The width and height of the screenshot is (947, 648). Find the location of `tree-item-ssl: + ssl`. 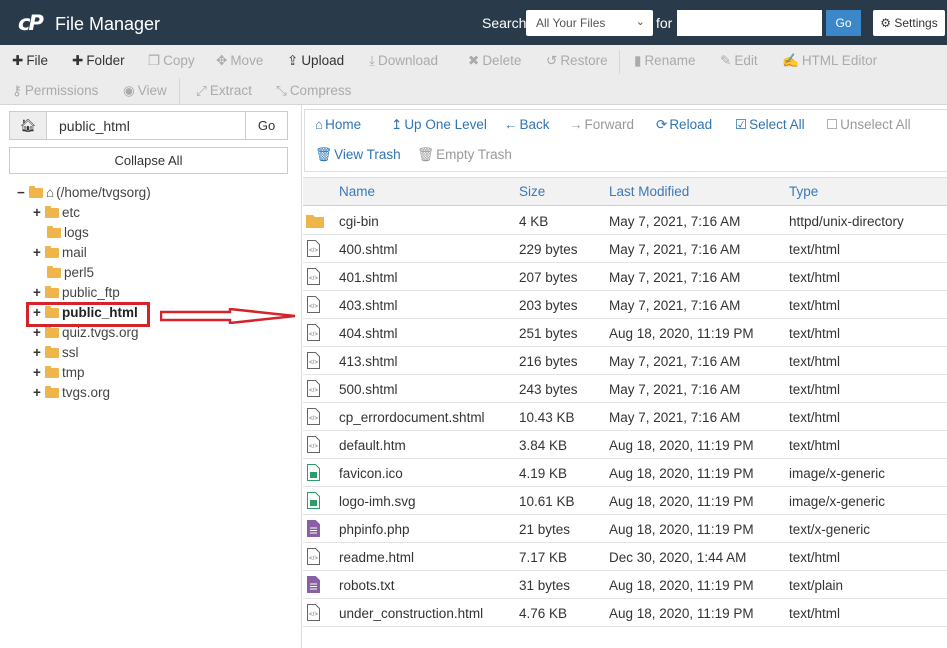

tree-item-ssl: + ssl is located at coordinates (56, 355).